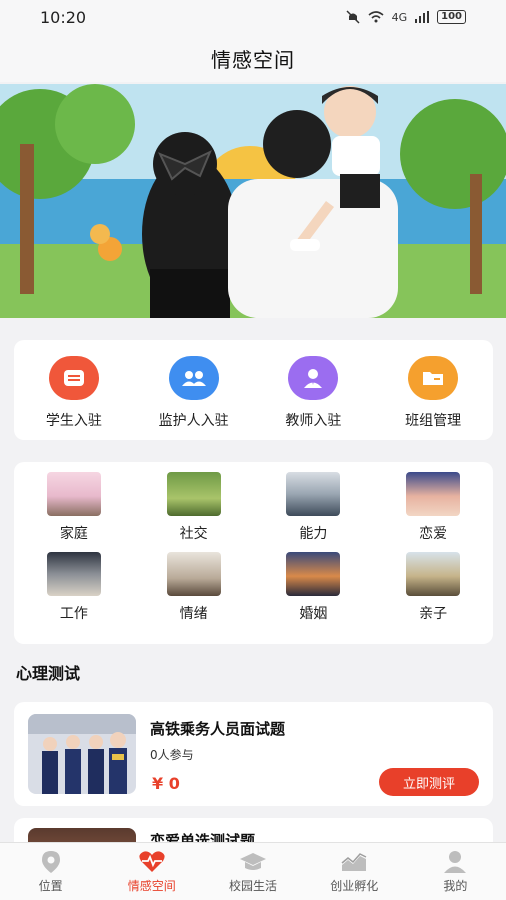 The height and width of the screenshot is (900, 506). What do you see at coordinates (152, 862) in the screenshot?
I see `heart-pulse-icon` at bounding box center [152, 862].